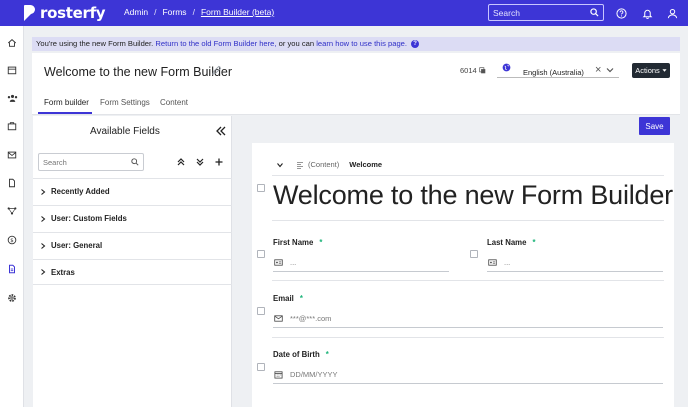 This screenshot has width=688, height=407. I want to click on briefcase-icon, so click(12, 126).